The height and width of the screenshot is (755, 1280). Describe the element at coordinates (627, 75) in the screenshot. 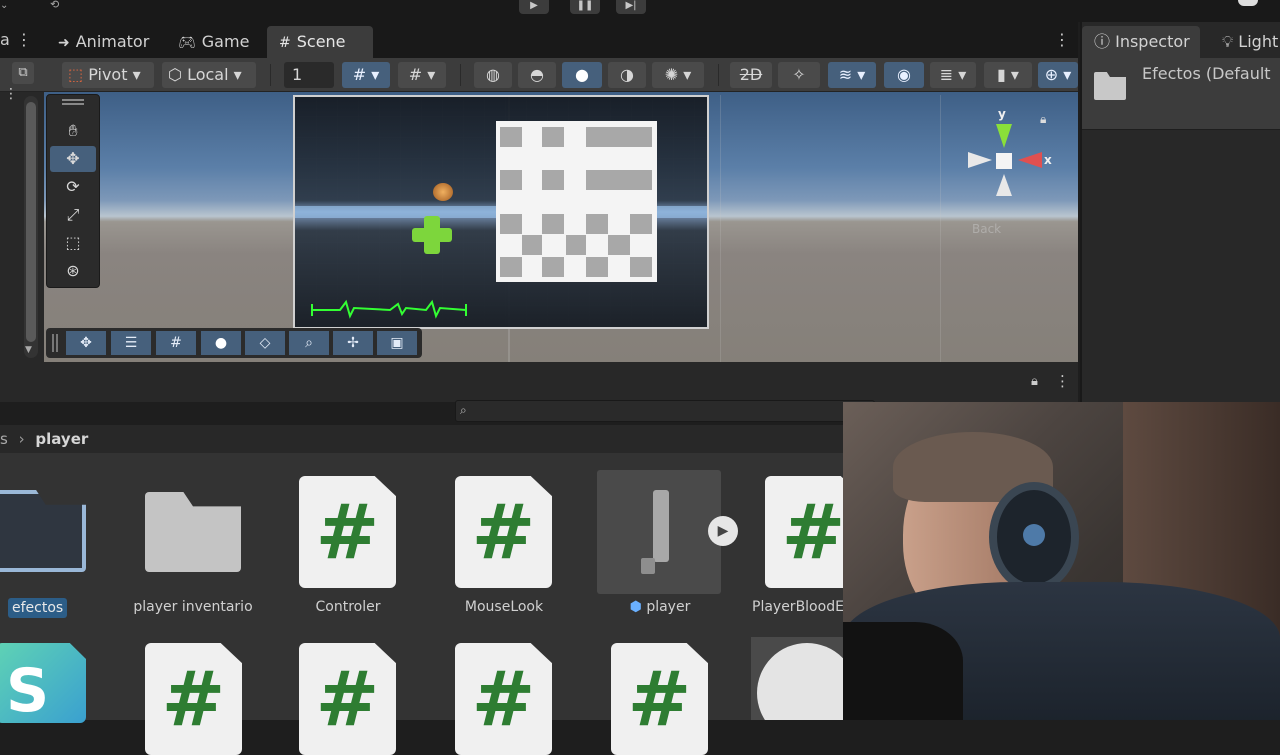

I see `shading-unlit-button: ◑` at that location.